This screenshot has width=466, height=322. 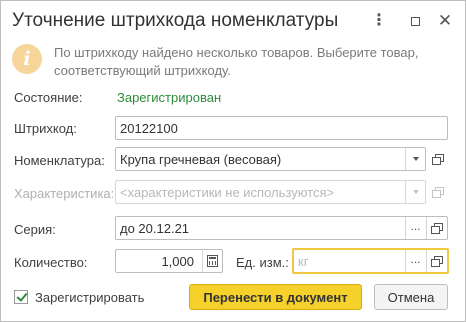 What do you see at coordinates (227, 192) in the screenshot?
I see `characteristic-placeholder: <характеристики не используются>` at bounding box center [227, 192].